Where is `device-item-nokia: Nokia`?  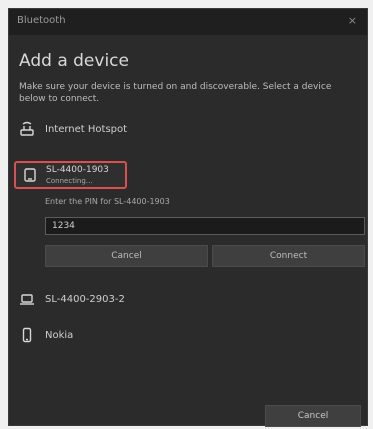
device-item-nokia: Nokia is located at coordinates (46, 335).